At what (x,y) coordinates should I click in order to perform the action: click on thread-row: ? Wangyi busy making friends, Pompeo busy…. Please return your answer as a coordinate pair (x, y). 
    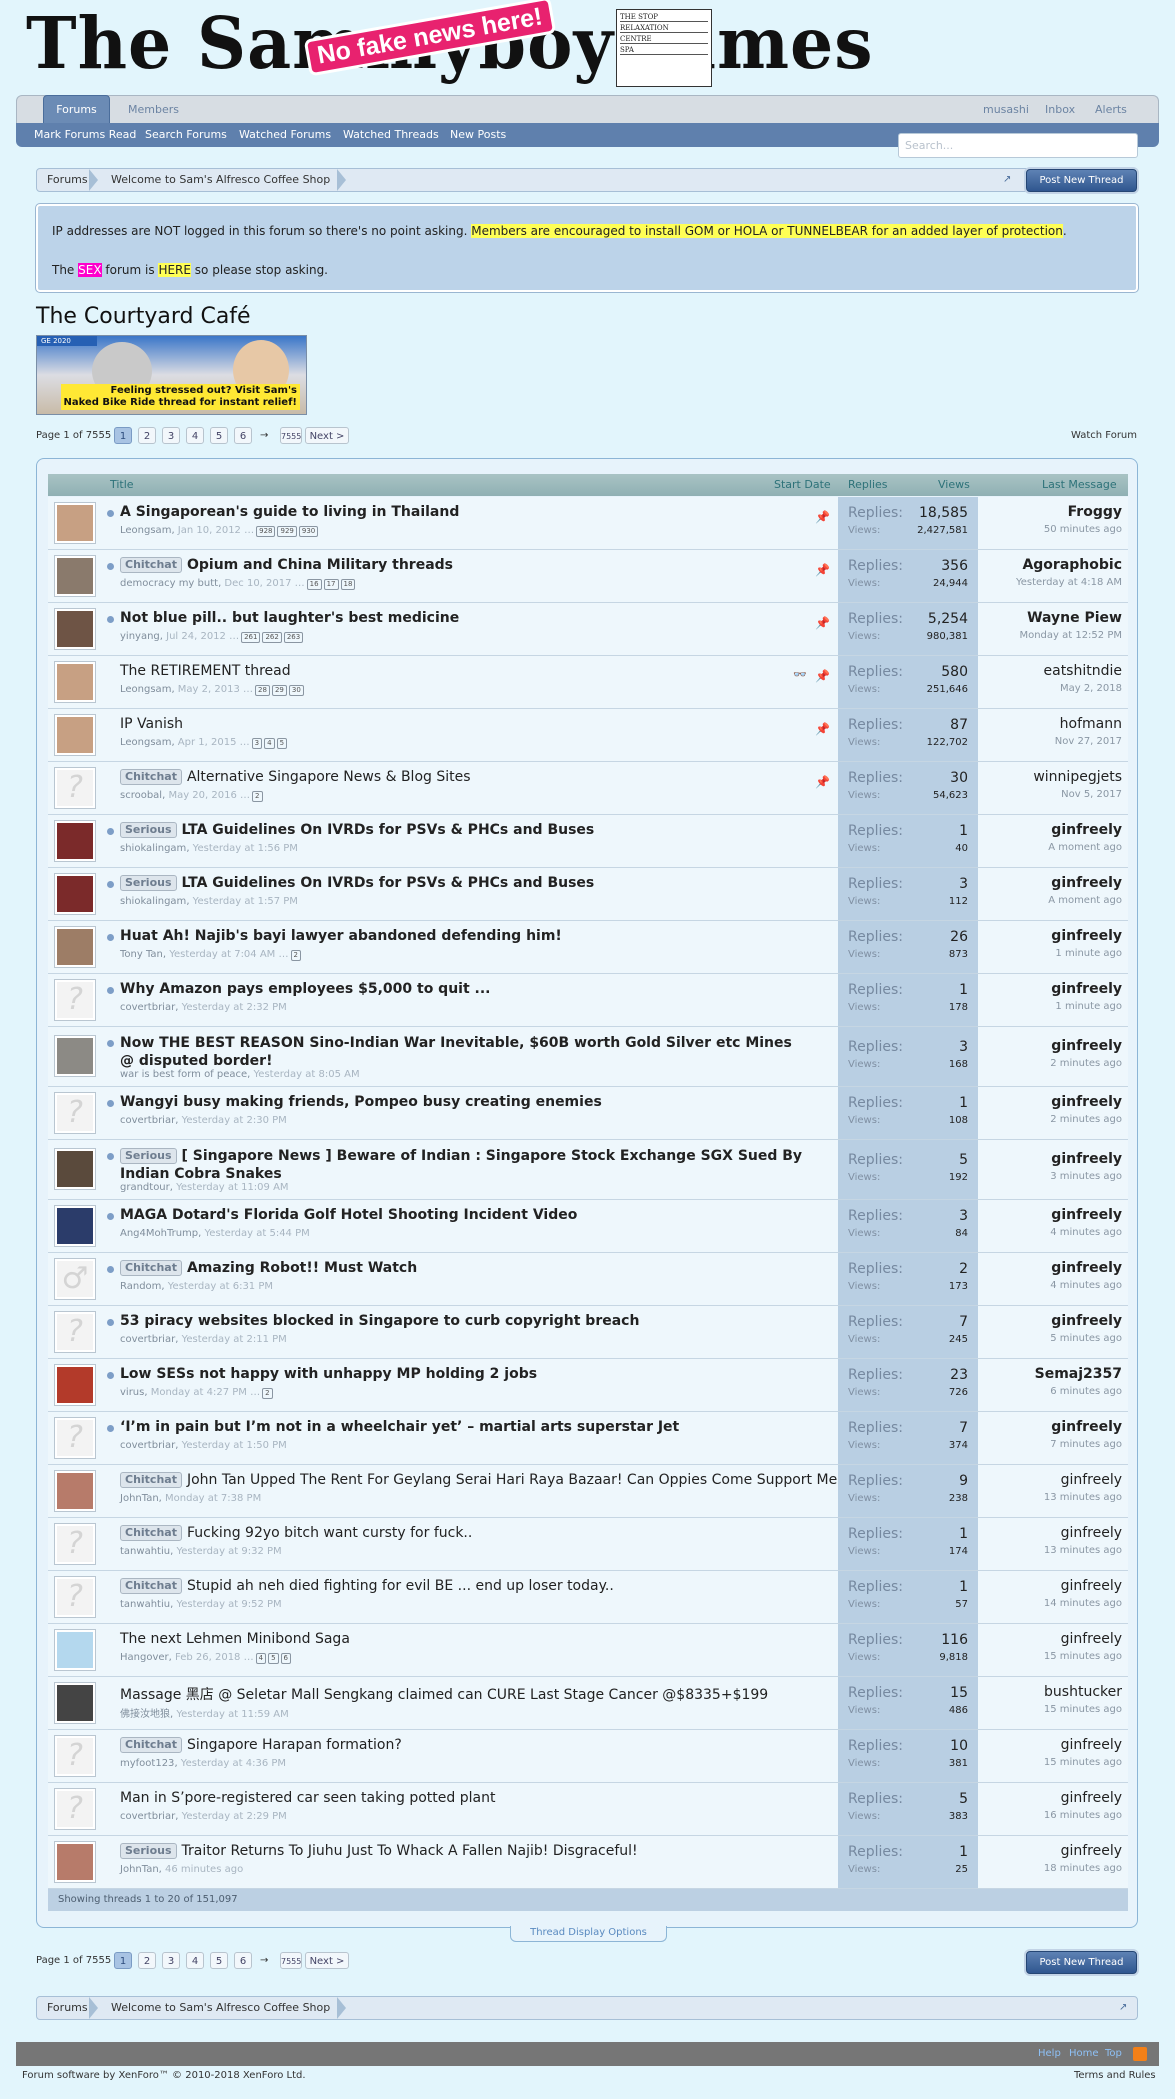
    Looking at the image, I should click on (588, 1113).